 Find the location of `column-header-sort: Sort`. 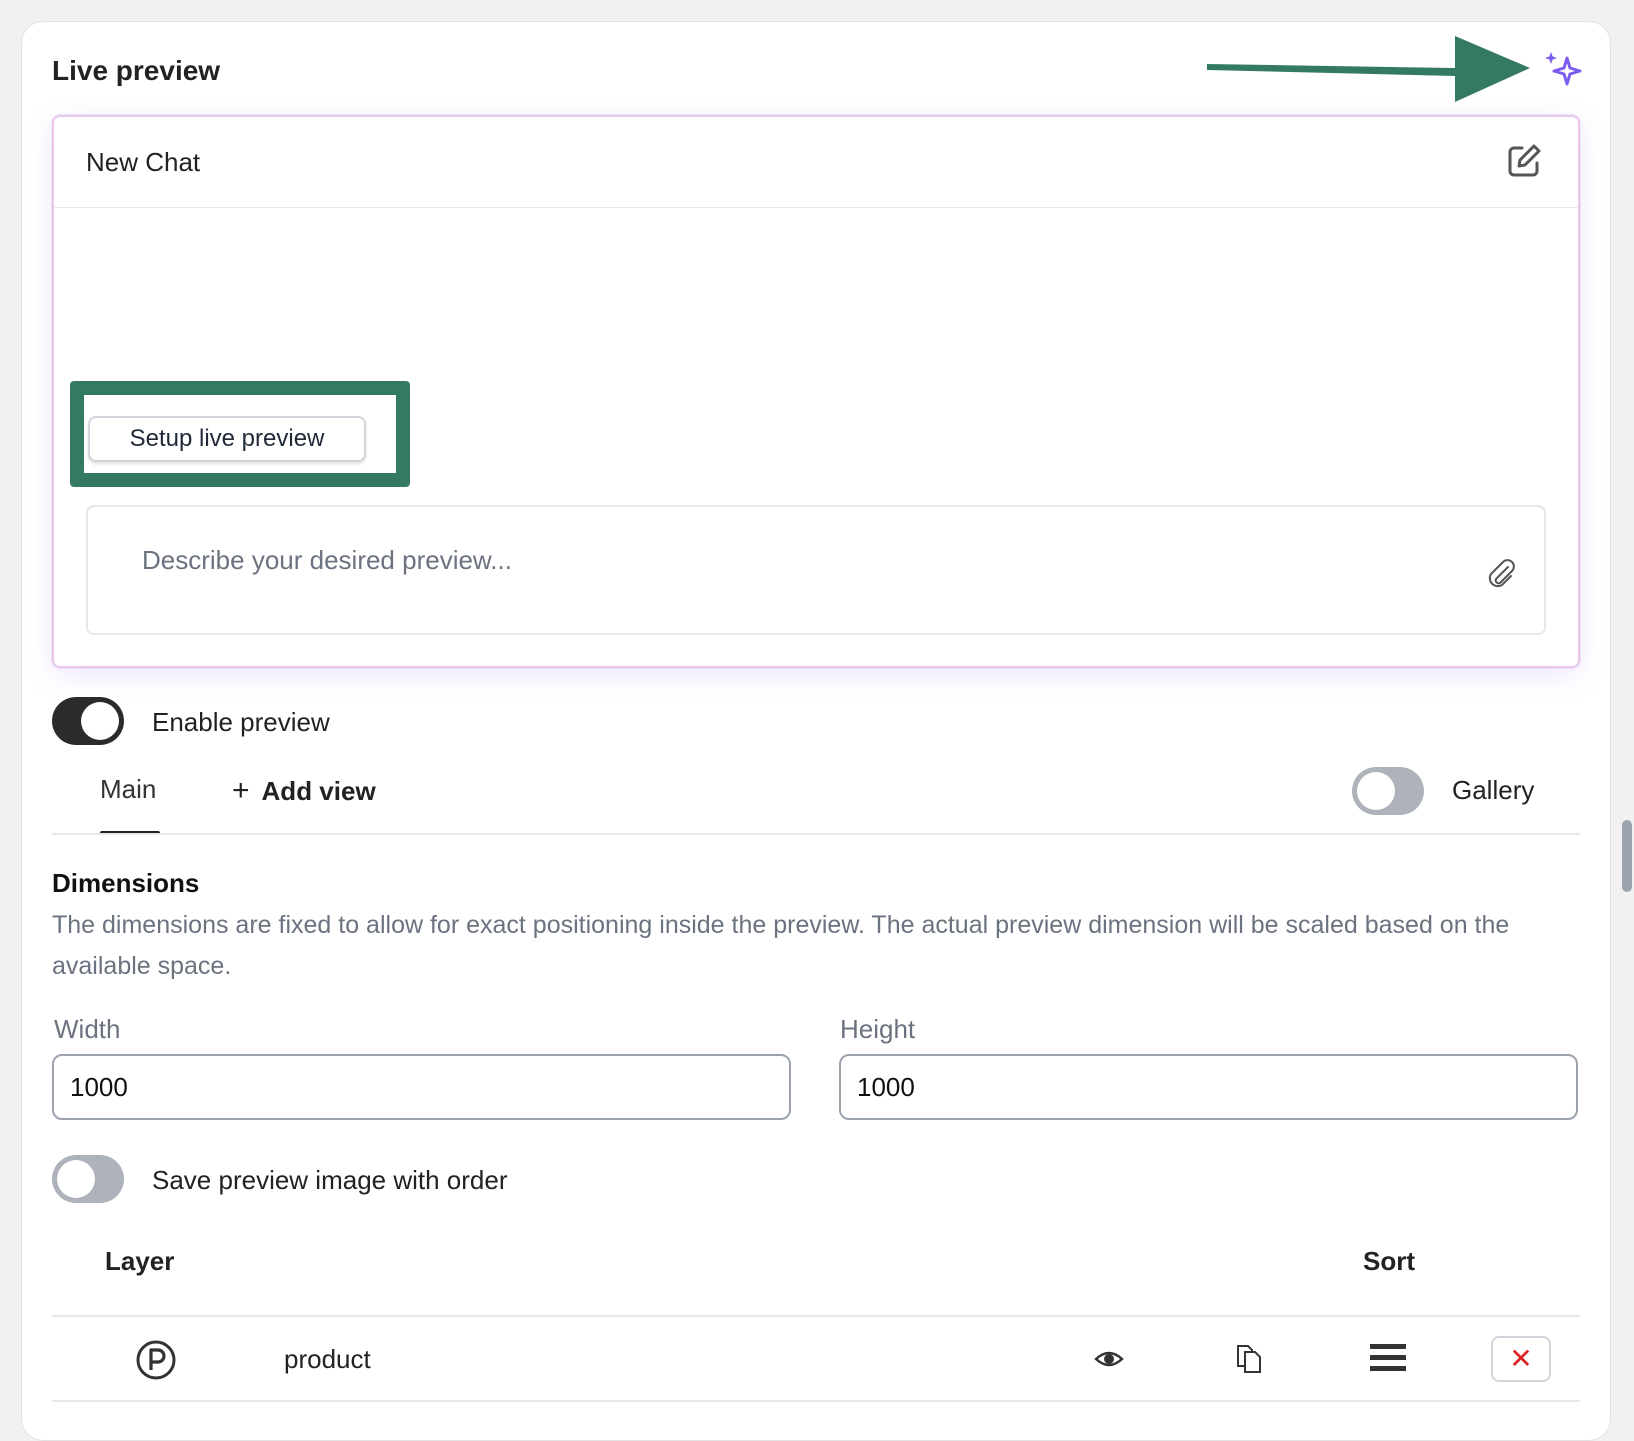

column-header-sort: Sort is located at coordinates (1389, 1261).